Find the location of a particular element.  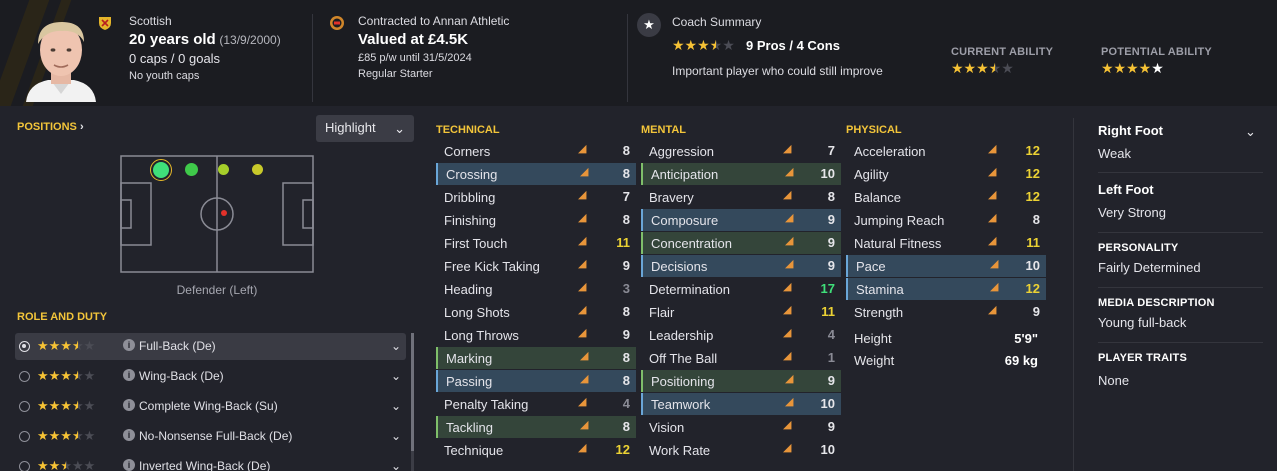

attribute-row: Pace ◢ 10 is located at coordinates (946, 266).